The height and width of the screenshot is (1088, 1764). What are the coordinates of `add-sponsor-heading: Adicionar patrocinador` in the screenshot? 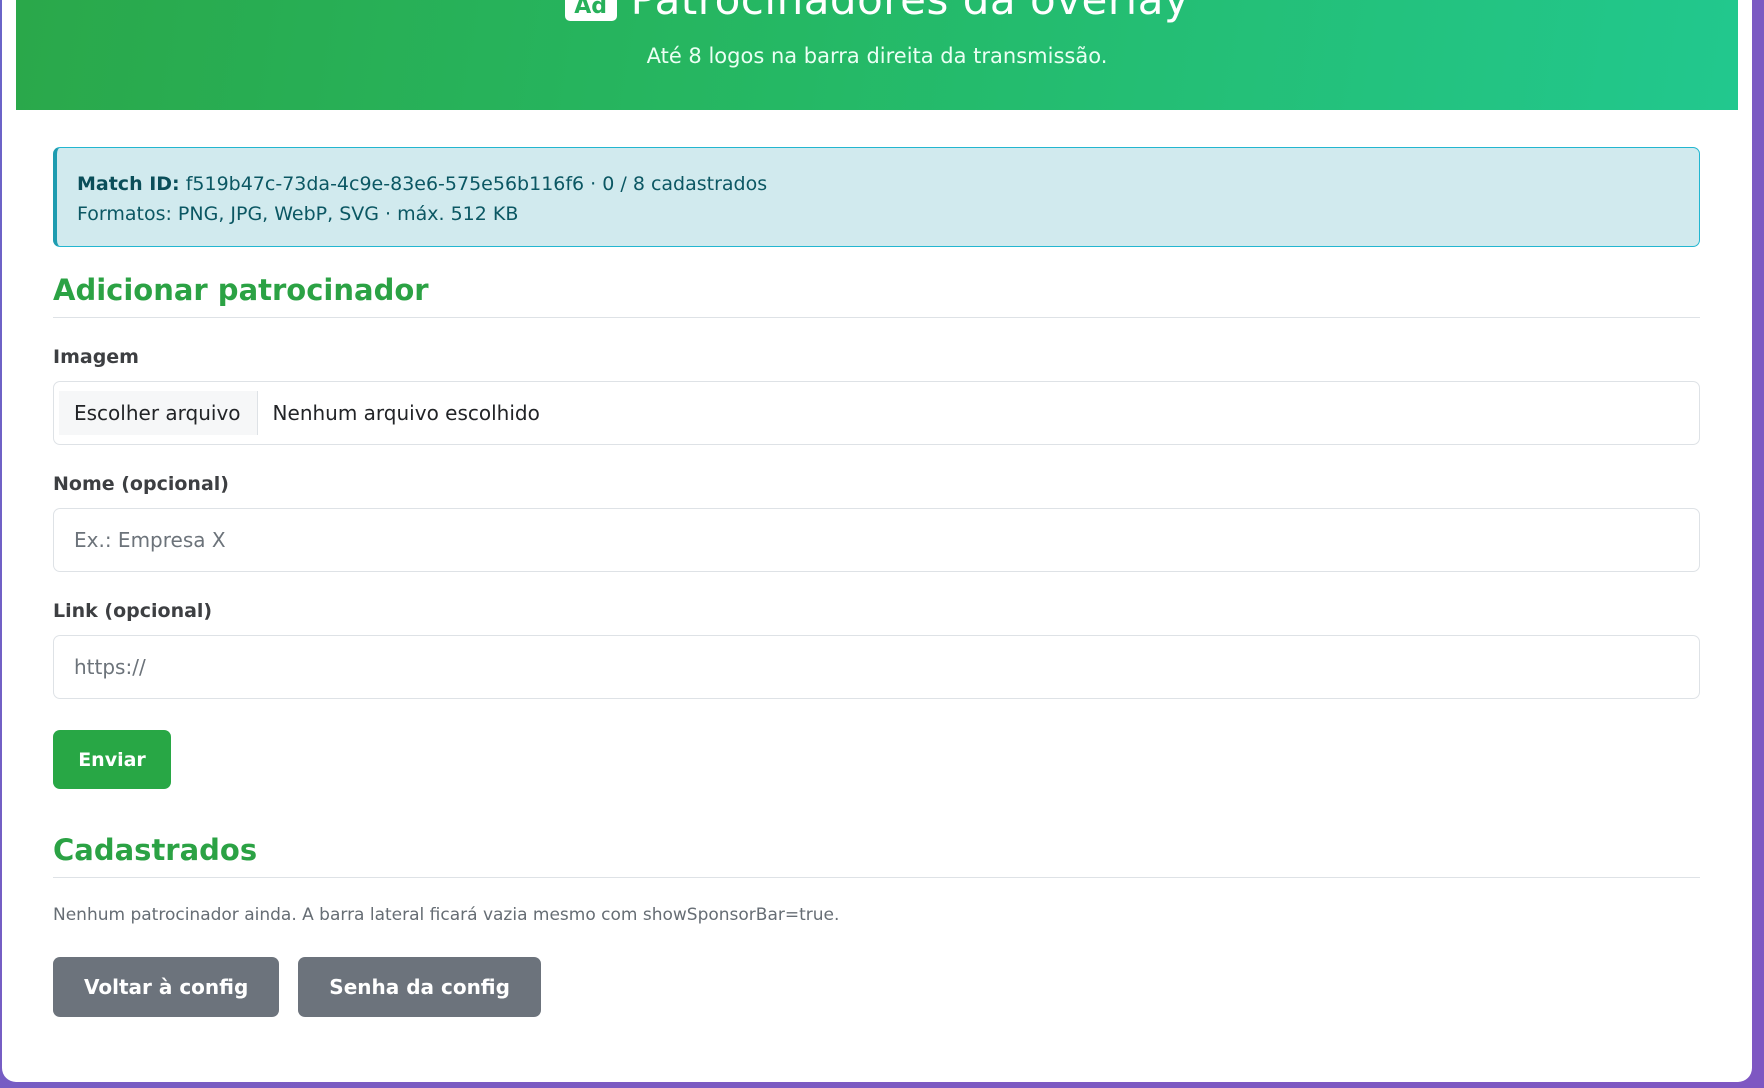 It's located at (876, 295).